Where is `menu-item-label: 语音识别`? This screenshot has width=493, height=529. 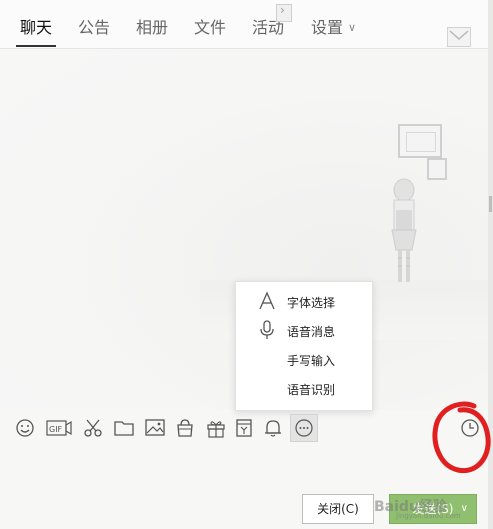 menu-item-label: 语音识别 is located at coordinates (311, 390).